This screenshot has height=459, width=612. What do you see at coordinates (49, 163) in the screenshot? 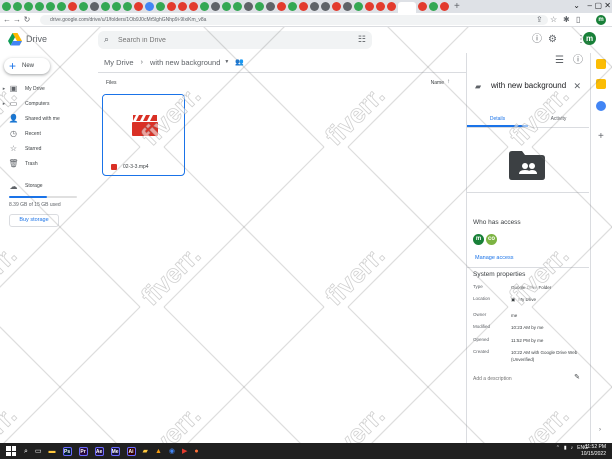
I see `sidebar-item-trash: 🗑 Trash` at bounding box center [49, 163].